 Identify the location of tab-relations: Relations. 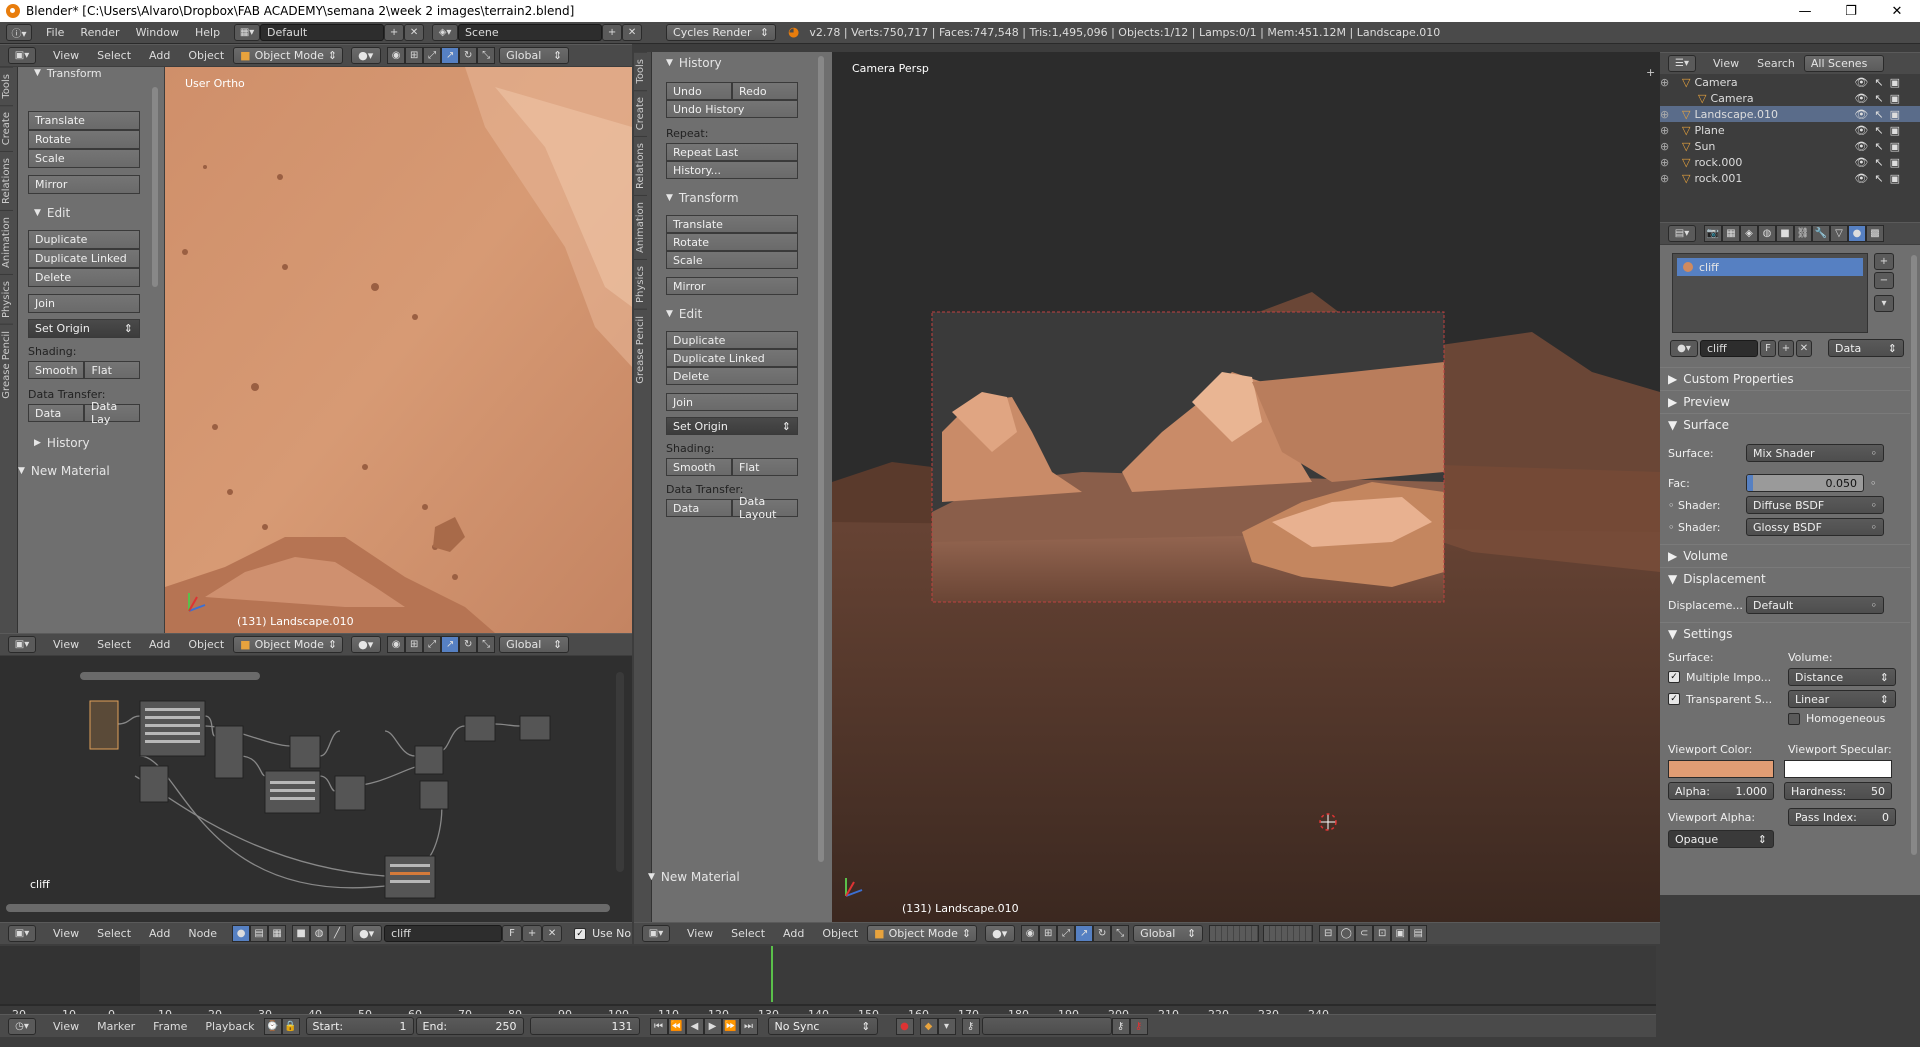
(640, 165).